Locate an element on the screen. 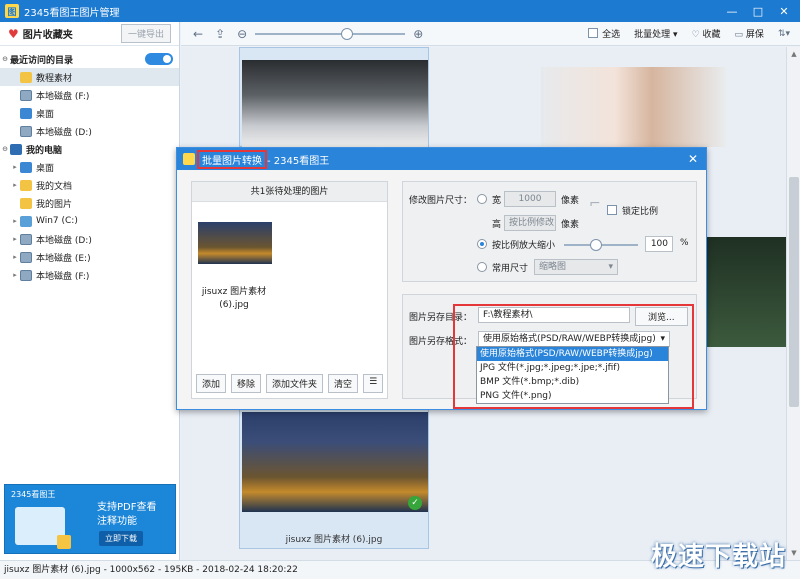 This screenshot has height=579, width=800. list-view-icon: ☰ is located at coordinates (373, 383).